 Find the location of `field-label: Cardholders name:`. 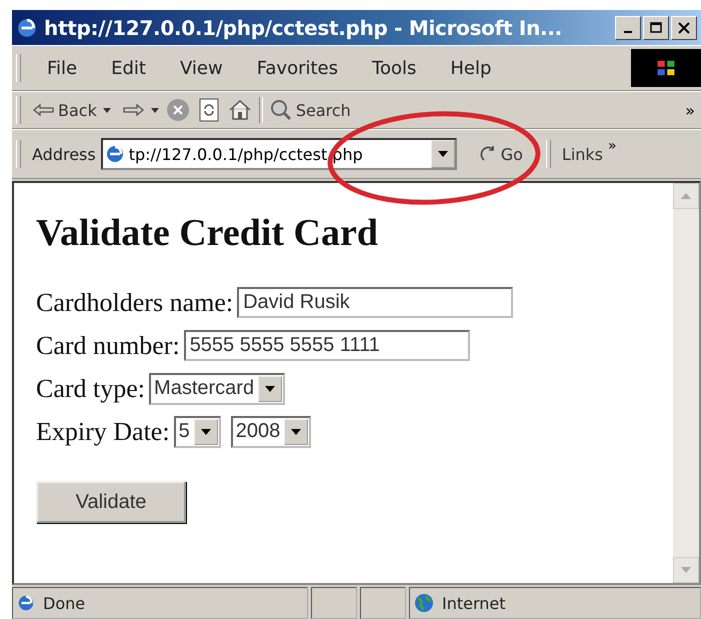

field-label: Cardholders name: is located at coordinates (135, 303).